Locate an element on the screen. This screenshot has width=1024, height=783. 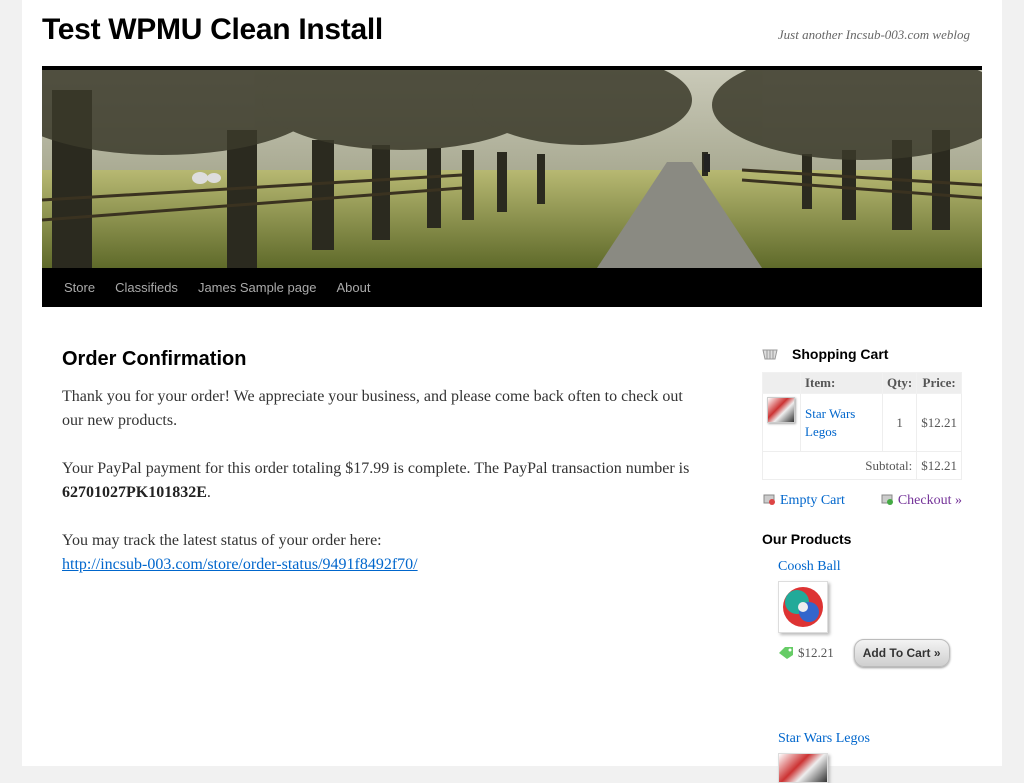
cart-header-item: Item: is located at coordinates (841, 383).